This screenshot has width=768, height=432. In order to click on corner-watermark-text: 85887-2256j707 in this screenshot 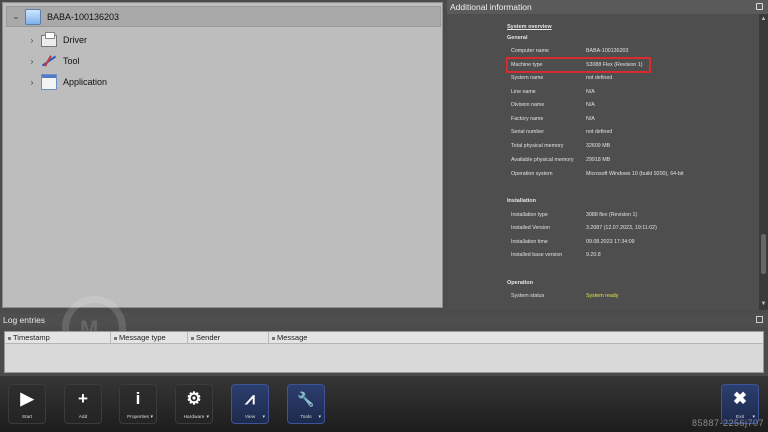, I will do `click(727, 423)`.